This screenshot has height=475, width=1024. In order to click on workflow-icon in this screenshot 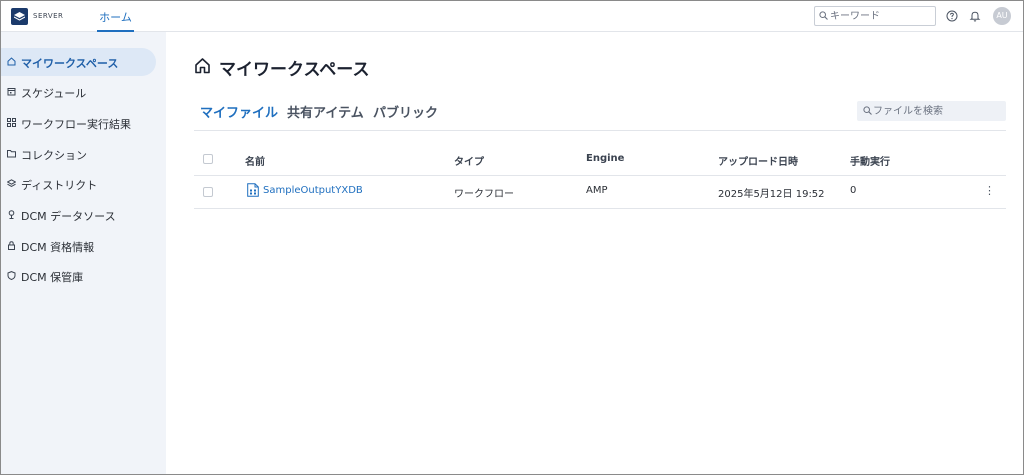, I will do `click(11, 122)`.